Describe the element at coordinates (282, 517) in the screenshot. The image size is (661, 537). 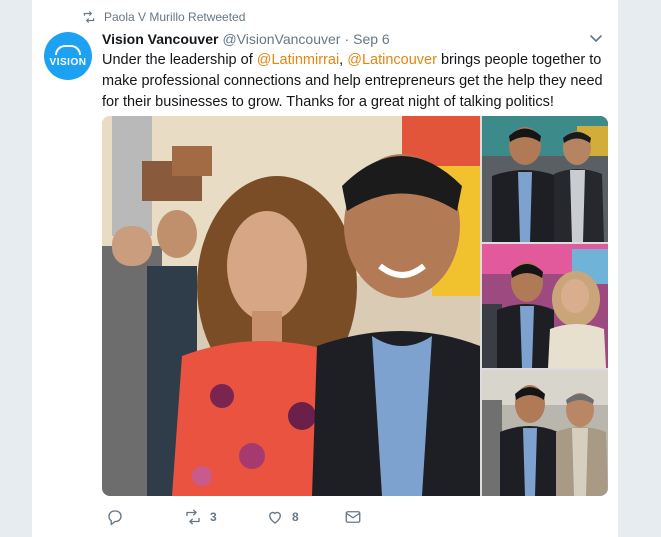
I see `like-button: 8` at that location.